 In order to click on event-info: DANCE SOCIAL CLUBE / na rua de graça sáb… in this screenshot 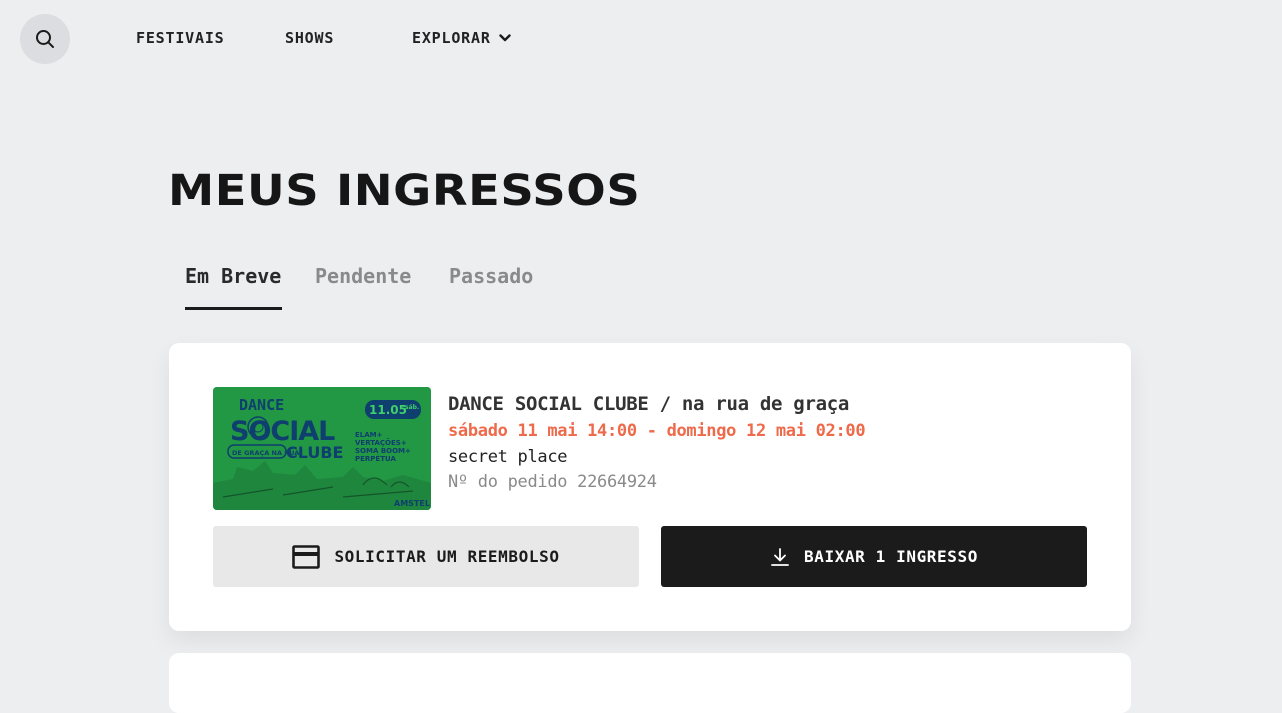, I will do `click(657, 442)`.